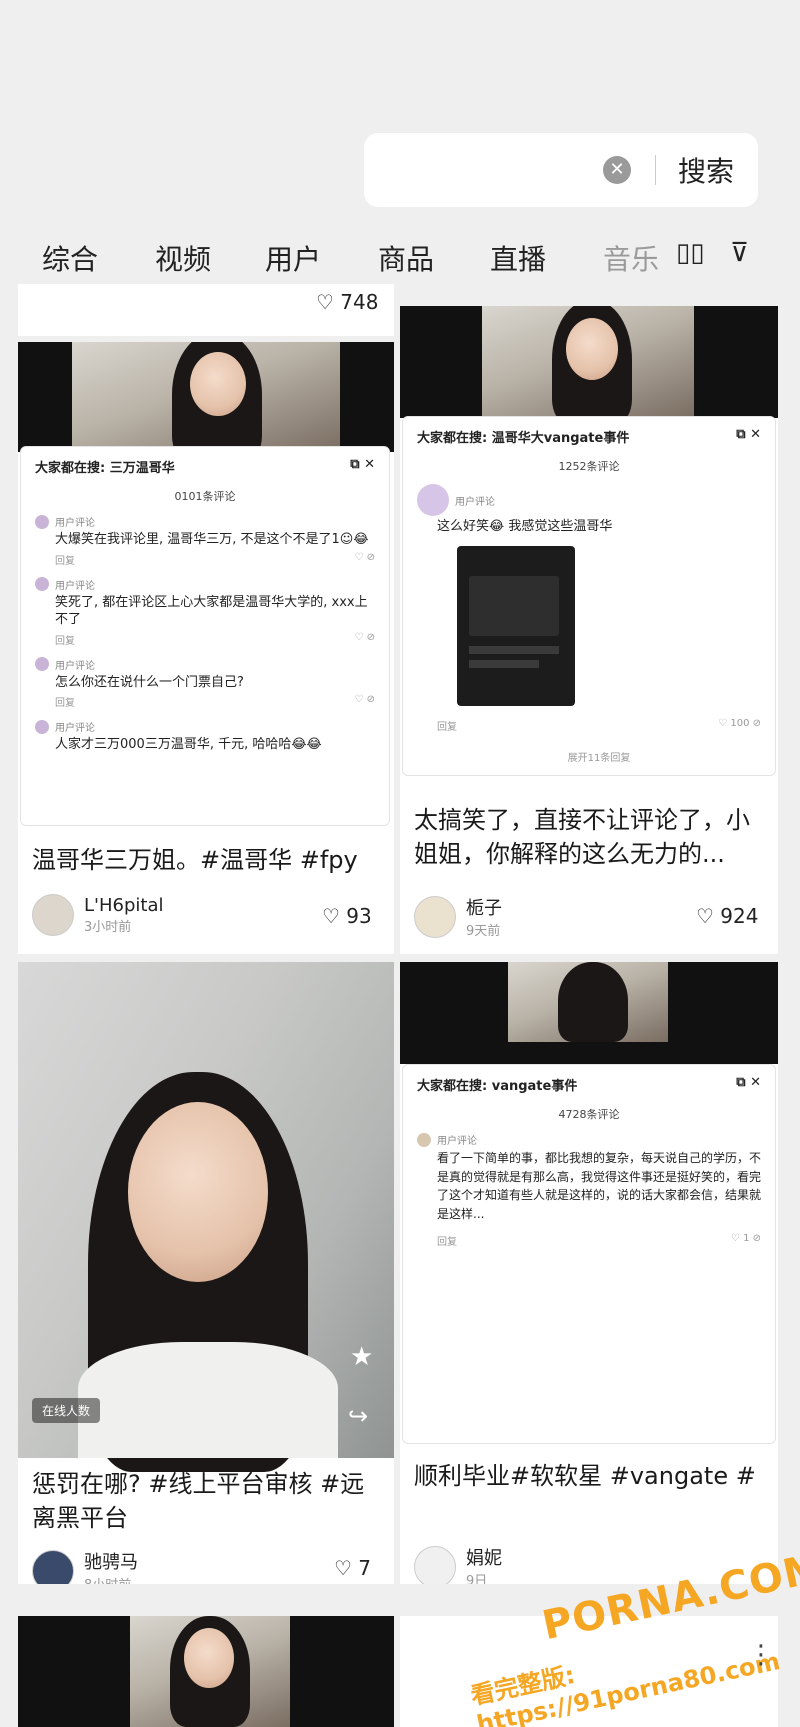 This screenshot has height=1727, width=800. I want to click on search-button: 搜索, so click(706, 170).